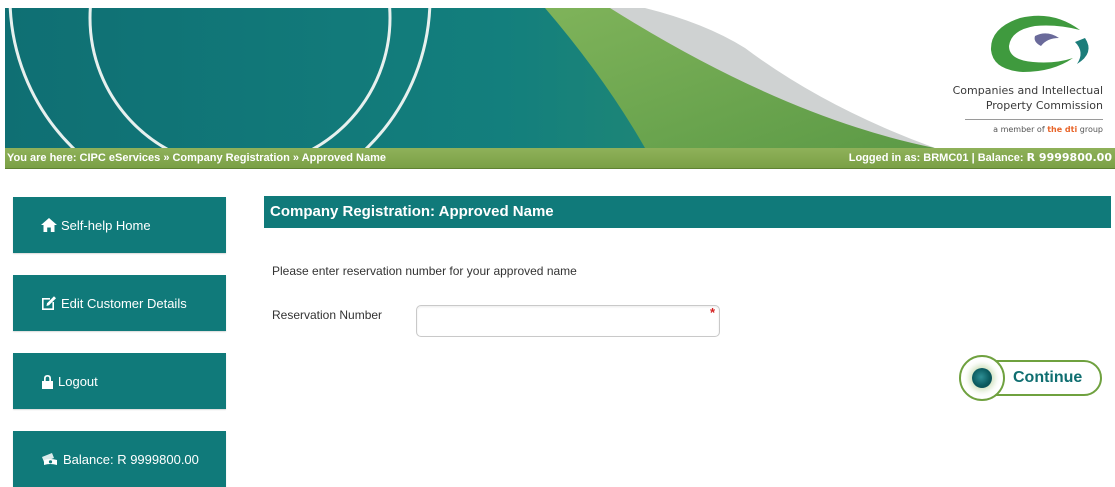 The width and height of the screenshot is (1115, 487). What do you see at coordinates (1039, 43) in the screenshot?
I see `cipc-logo-icon` at bounding box center [1039, 43].